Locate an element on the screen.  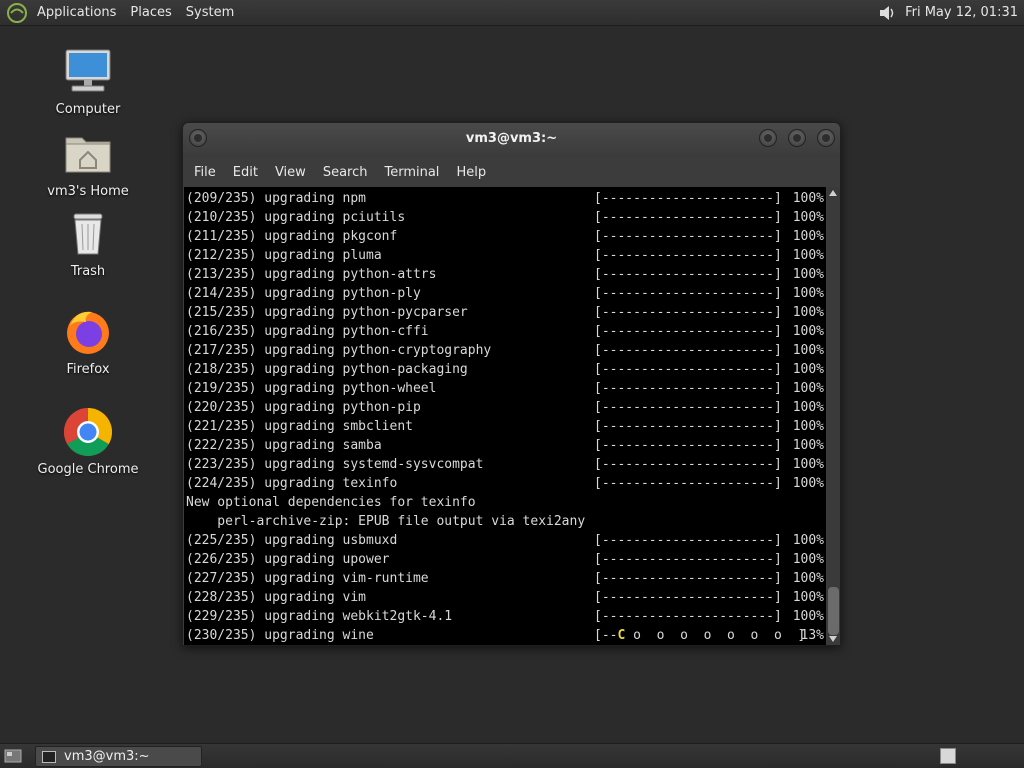
terminal-line-text: (226/235) upgrading upower is located at coordinates (288, 559).